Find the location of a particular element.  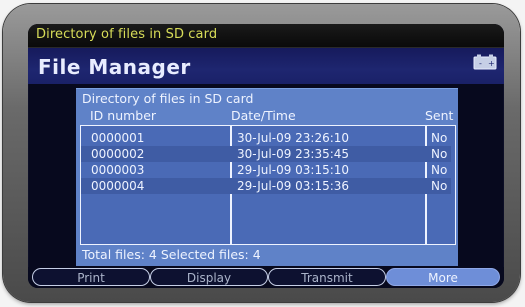

column-header-id: ID number is located at coordinates (123, 115).